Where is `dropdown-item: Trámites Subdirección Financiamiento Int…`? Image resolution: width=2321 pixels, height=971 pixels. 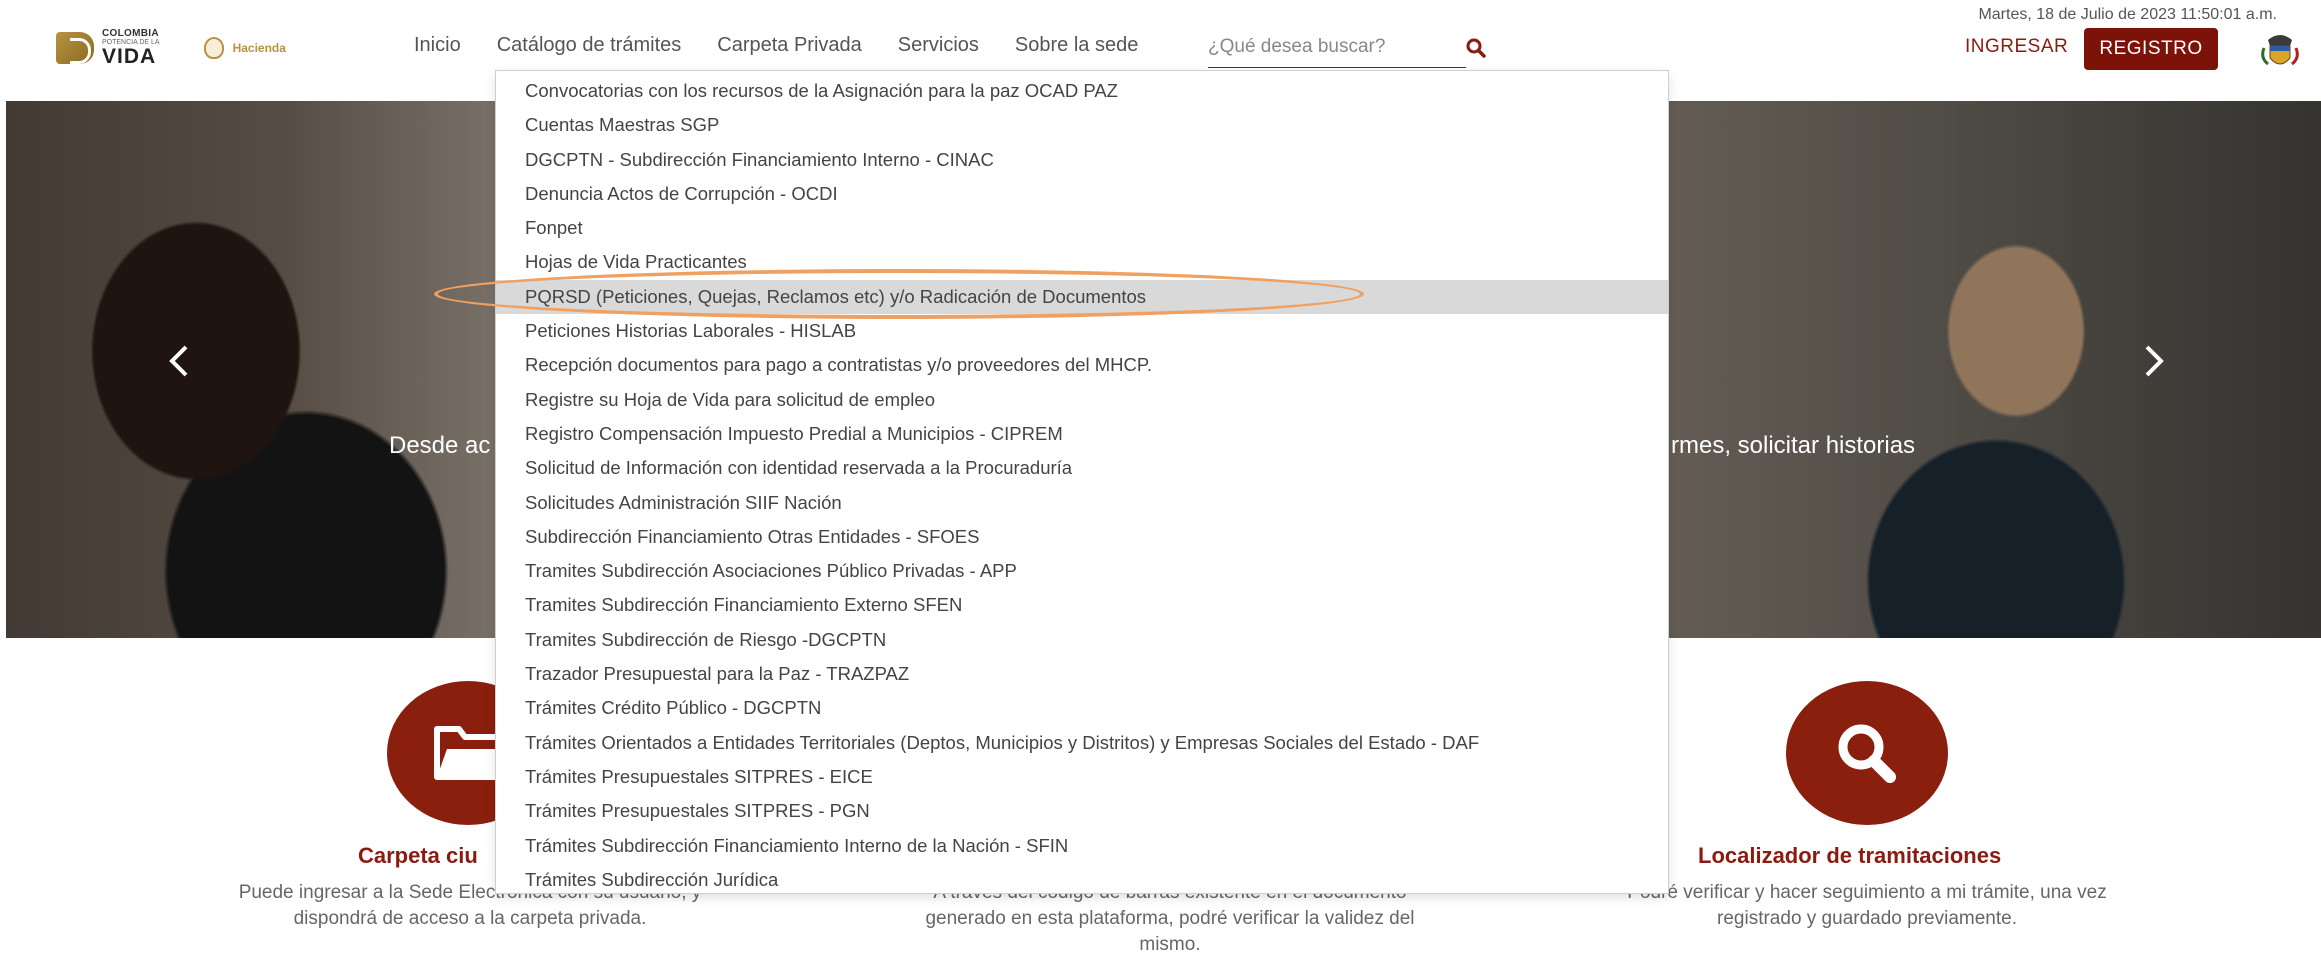 dropdown-item: Trámites Subdirección Financiamiento Int… is located at coordinates (1082, 846).